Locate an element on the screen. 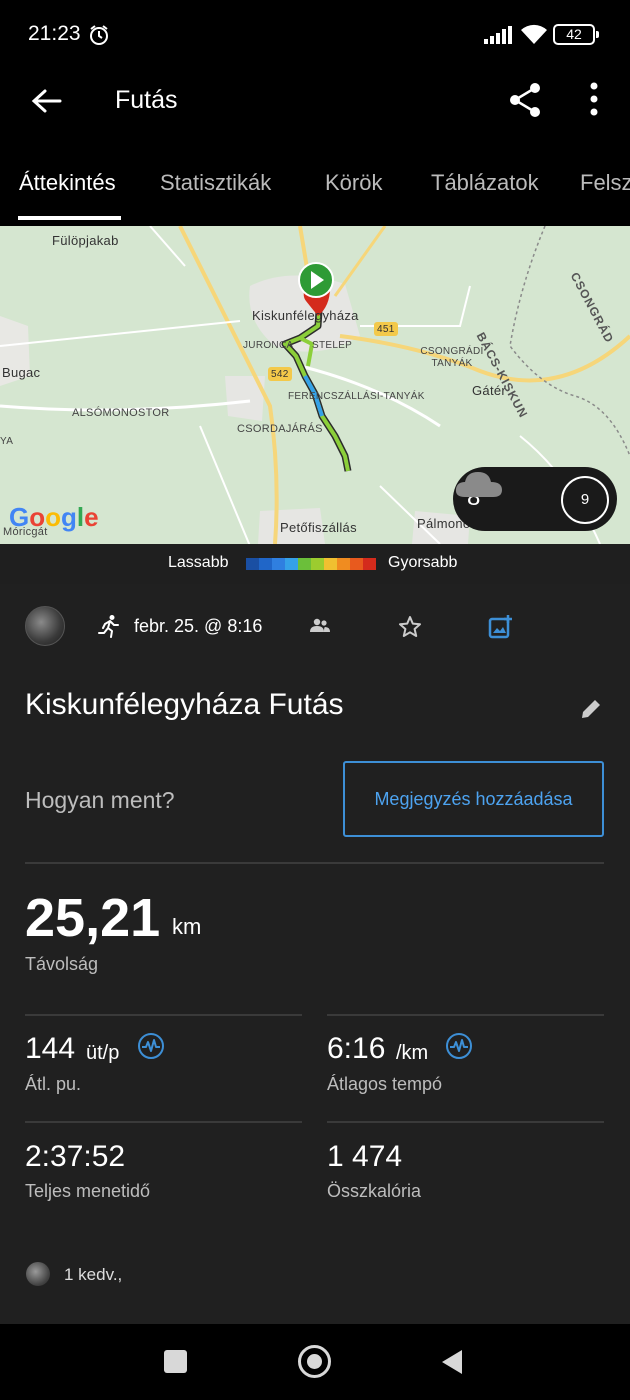 The height and width of the screenshot is (1400, 630). map-label: YA is located at coordinates (7, 441).